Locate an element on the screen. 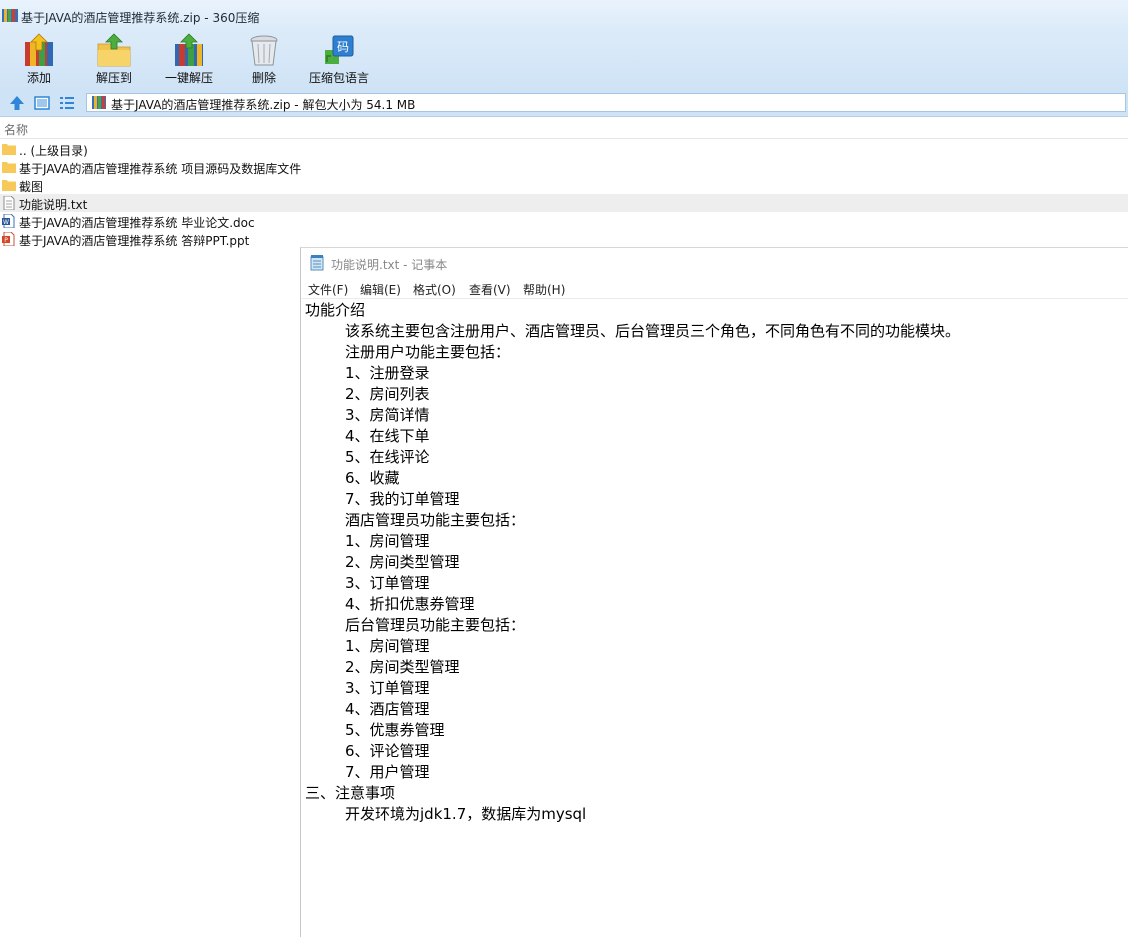 Image resolution: width=1128 pixels, height=937 pixels. address-text: 基于JAVA的酒店管理推荐系统.zip - 解包大小为 54.1 MB is located at coordinates (263, 105).